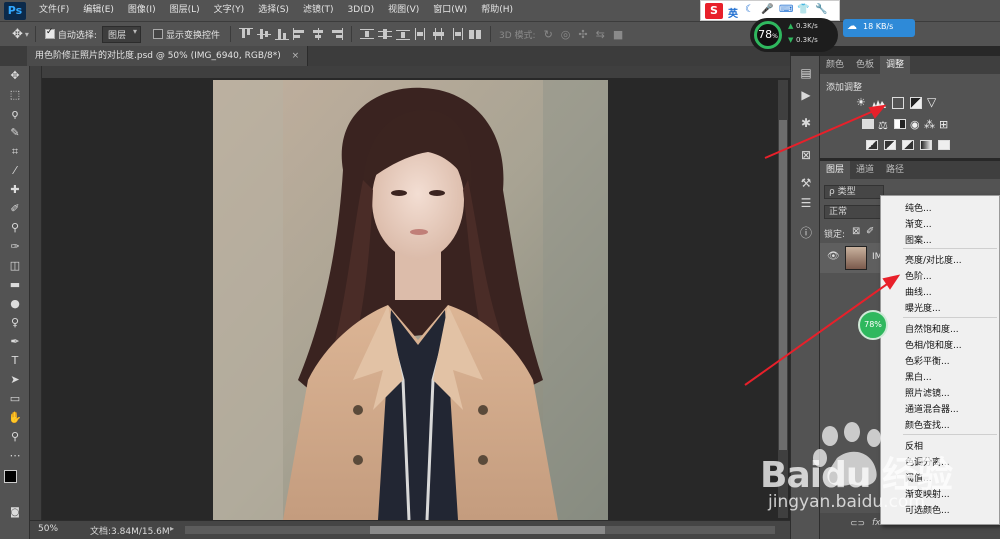 The width and height of the screenshot is (1000, 539). I want to click on watermark-url: jingyan.baidu.com, so click(846, 502).